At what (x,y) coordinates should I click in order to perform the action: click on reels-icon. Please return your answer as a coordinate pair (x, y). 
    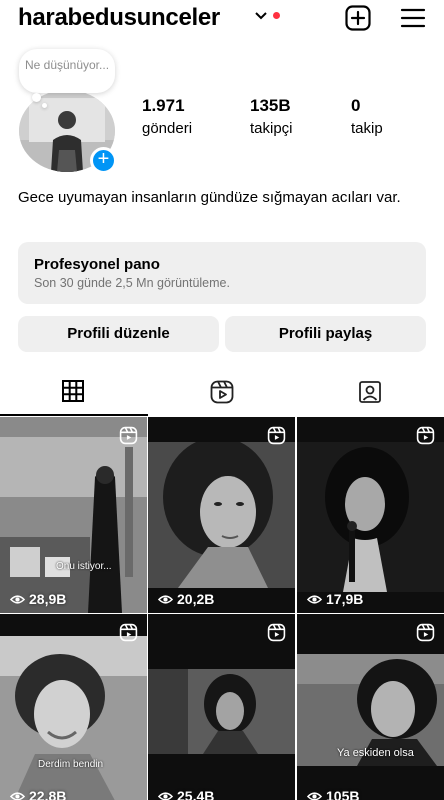
    Looking at the image, I should click on (222, 392).